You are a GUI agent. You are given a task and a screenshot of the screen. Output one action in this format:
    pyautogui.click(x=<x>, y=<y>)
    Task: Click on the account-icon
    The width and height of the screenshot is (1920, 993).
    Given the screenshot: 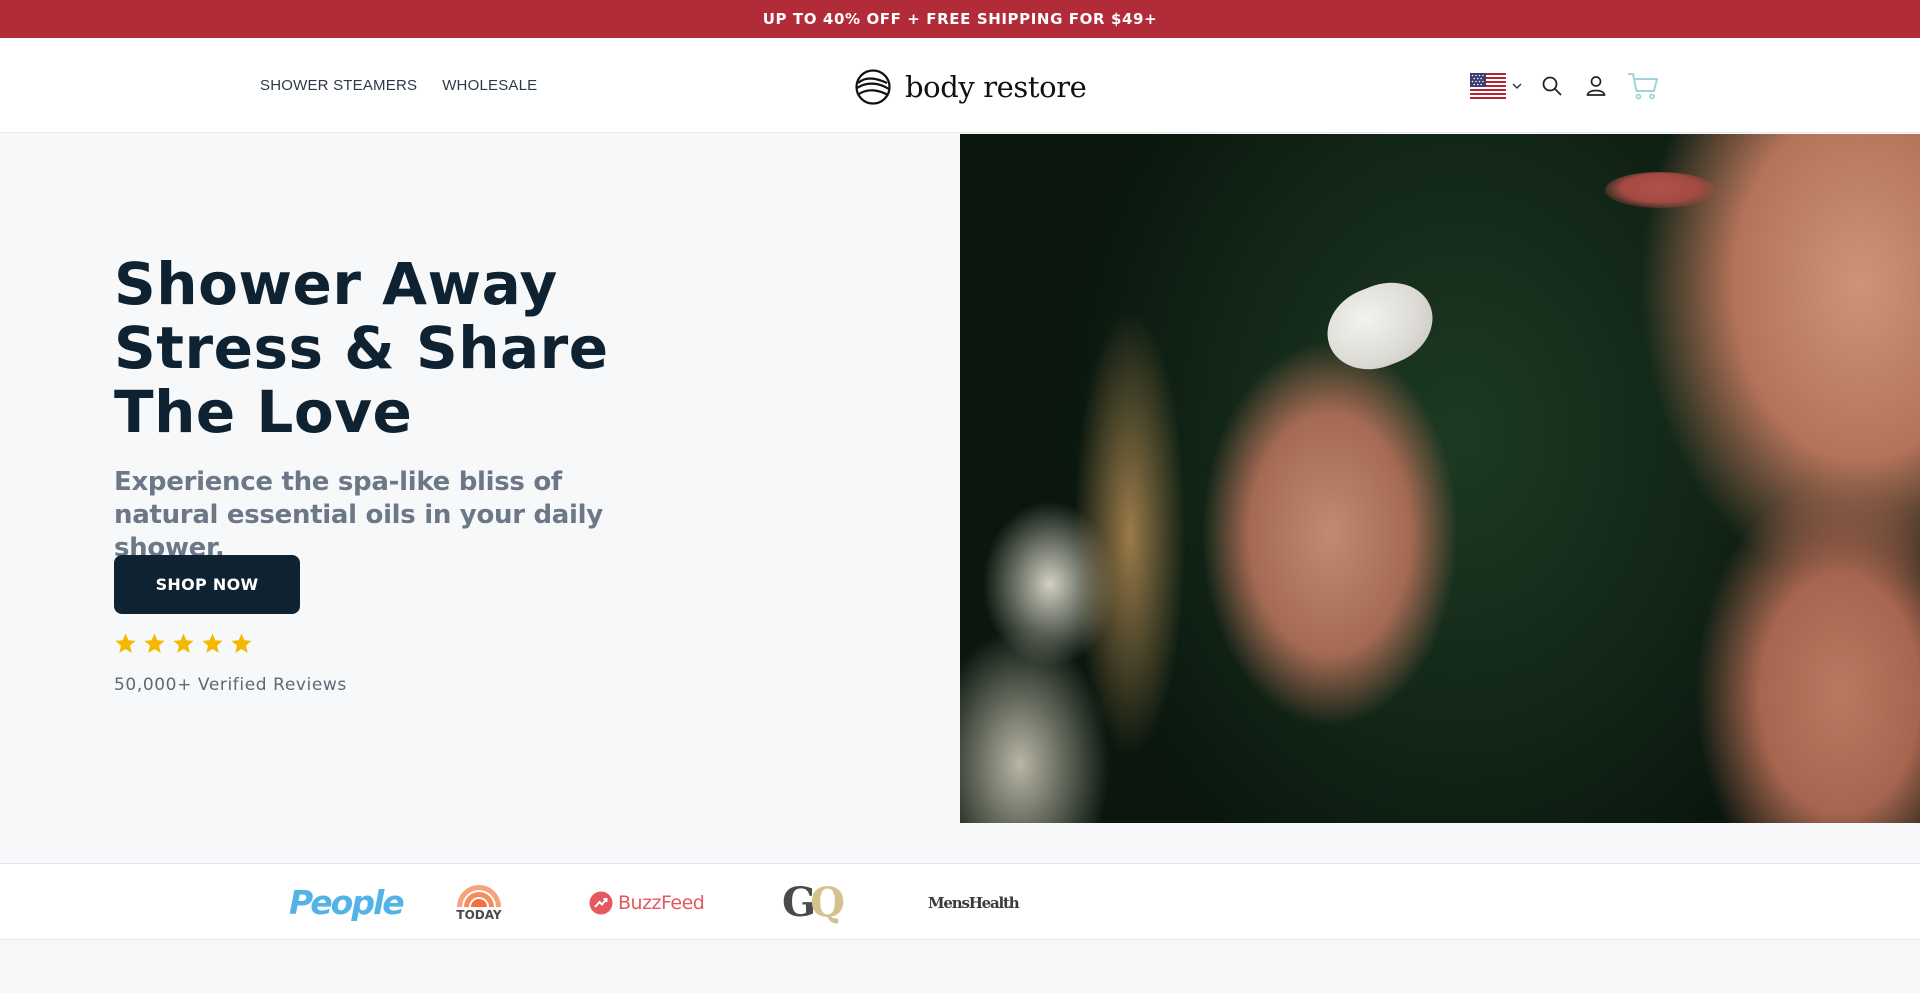 What is the action you would take?
    pyautogui.click(x=1596, y=85)
    